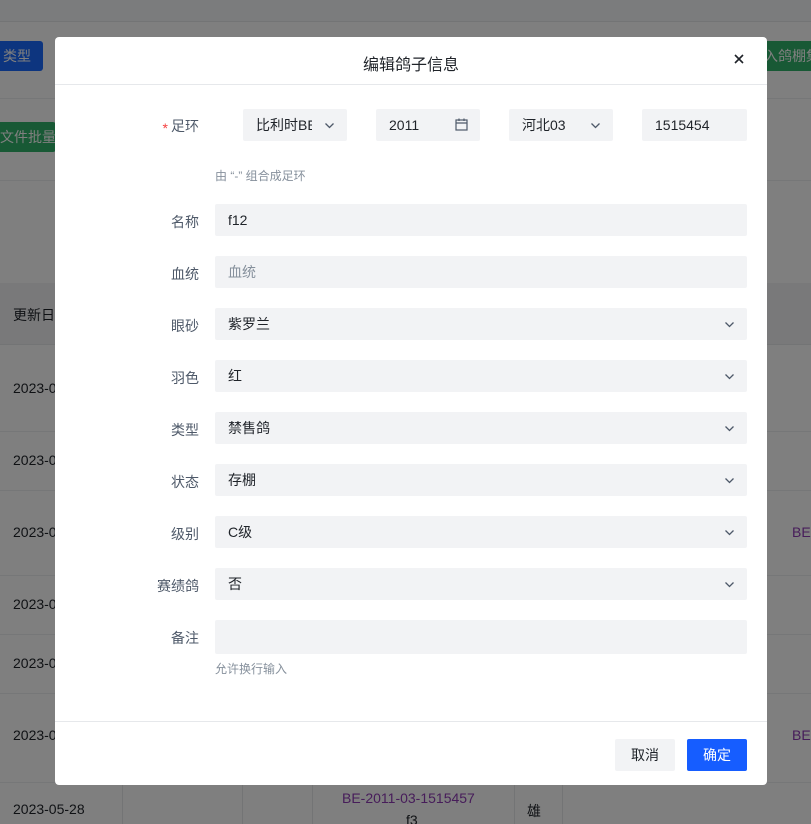 The width and height of the screenshot is (811, 824). Describe the element at coordinates (682, 125) in the screenshot. I see `ring-number-value: 1515454` at that location.